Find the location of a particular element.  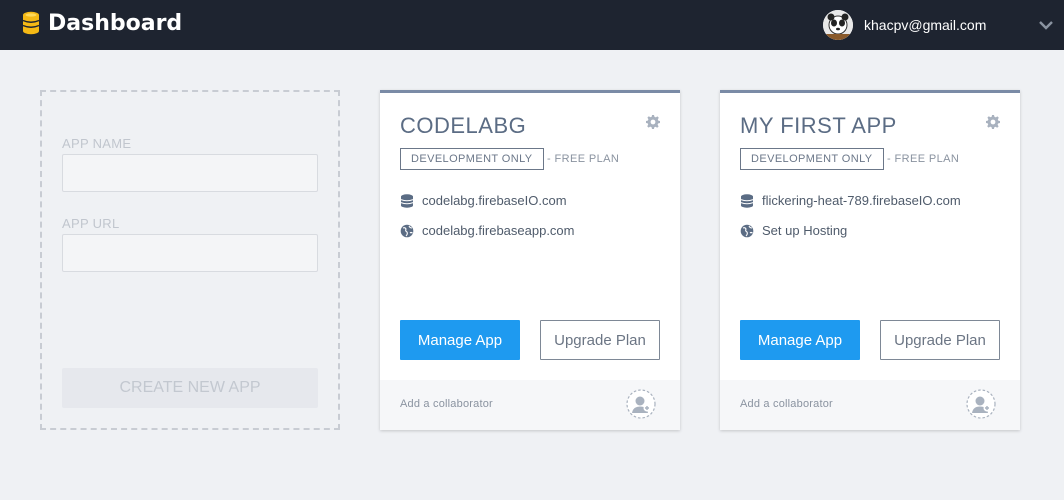

create-new-app-button: CREATE NEW APP is located at coordinates (190, 388).